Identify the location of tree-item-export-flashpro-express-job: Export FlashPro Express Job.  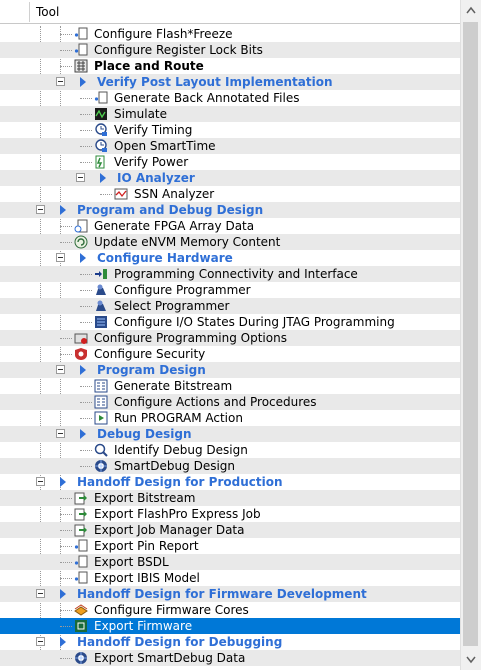
(230, 514).